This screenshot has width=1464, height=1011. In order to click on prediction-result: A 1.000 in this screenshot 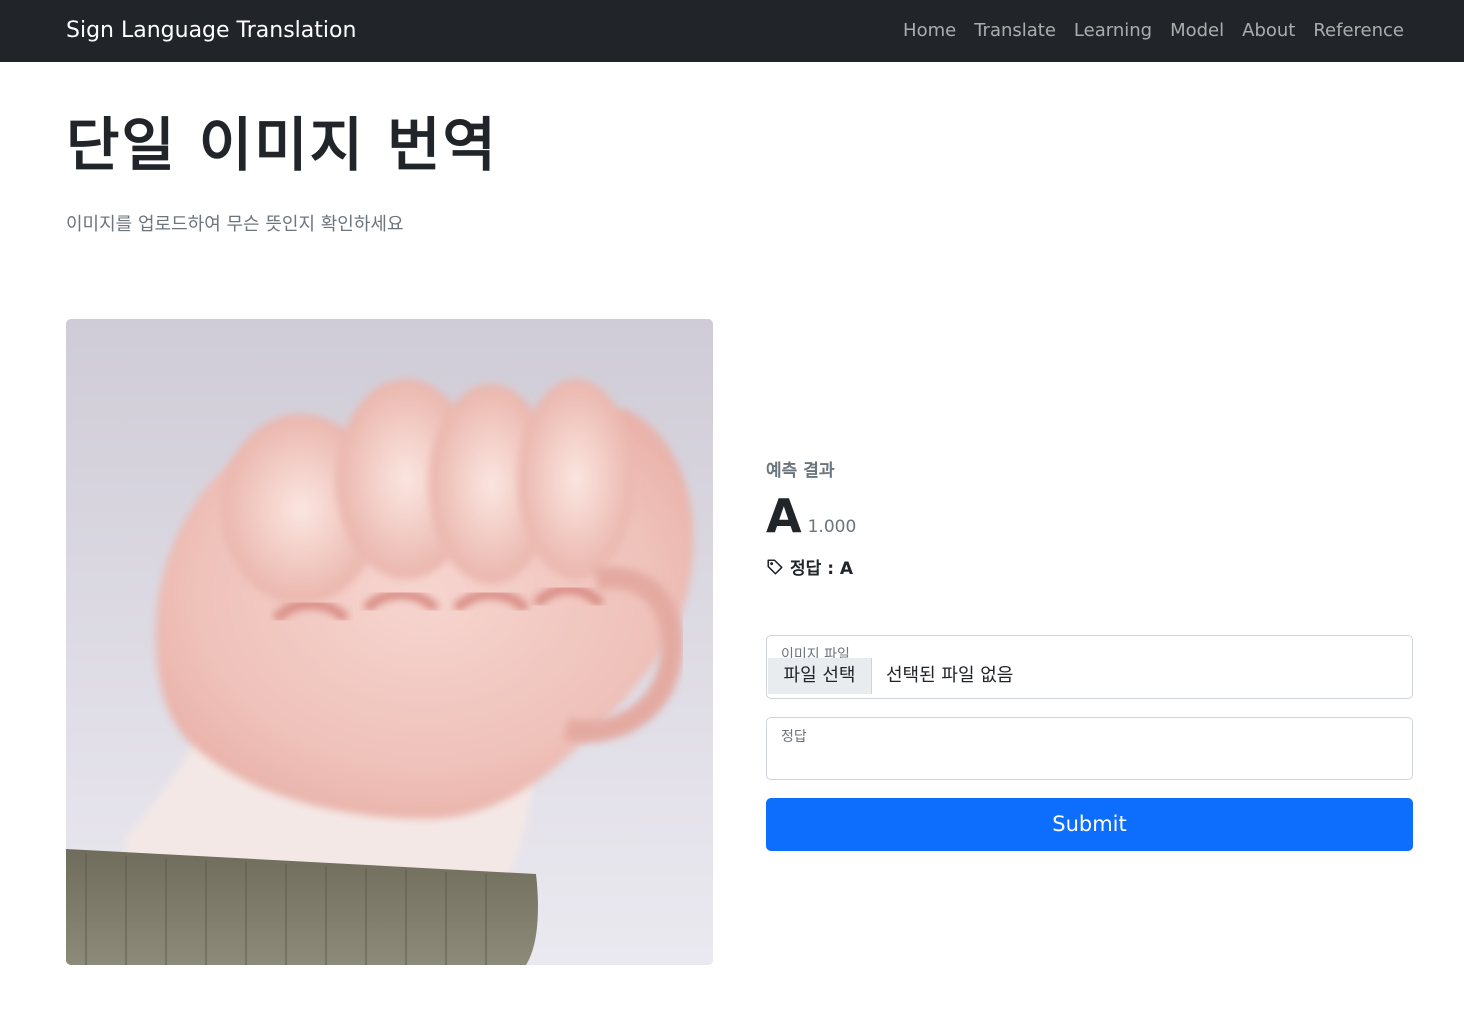, I will do `click(811, 516)`.